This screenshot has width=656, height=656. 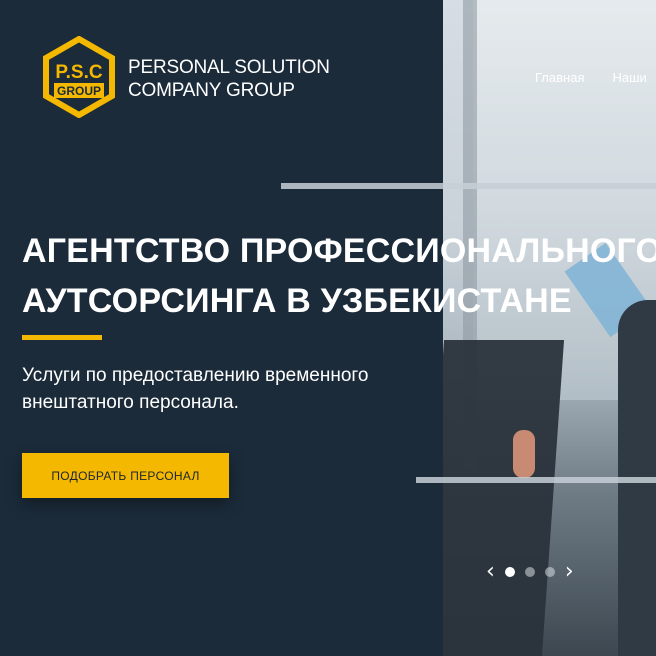 I want to click on brand-name: PERSONAL SOLUTION COMPANY GROUP, so click(x=229, y=79).